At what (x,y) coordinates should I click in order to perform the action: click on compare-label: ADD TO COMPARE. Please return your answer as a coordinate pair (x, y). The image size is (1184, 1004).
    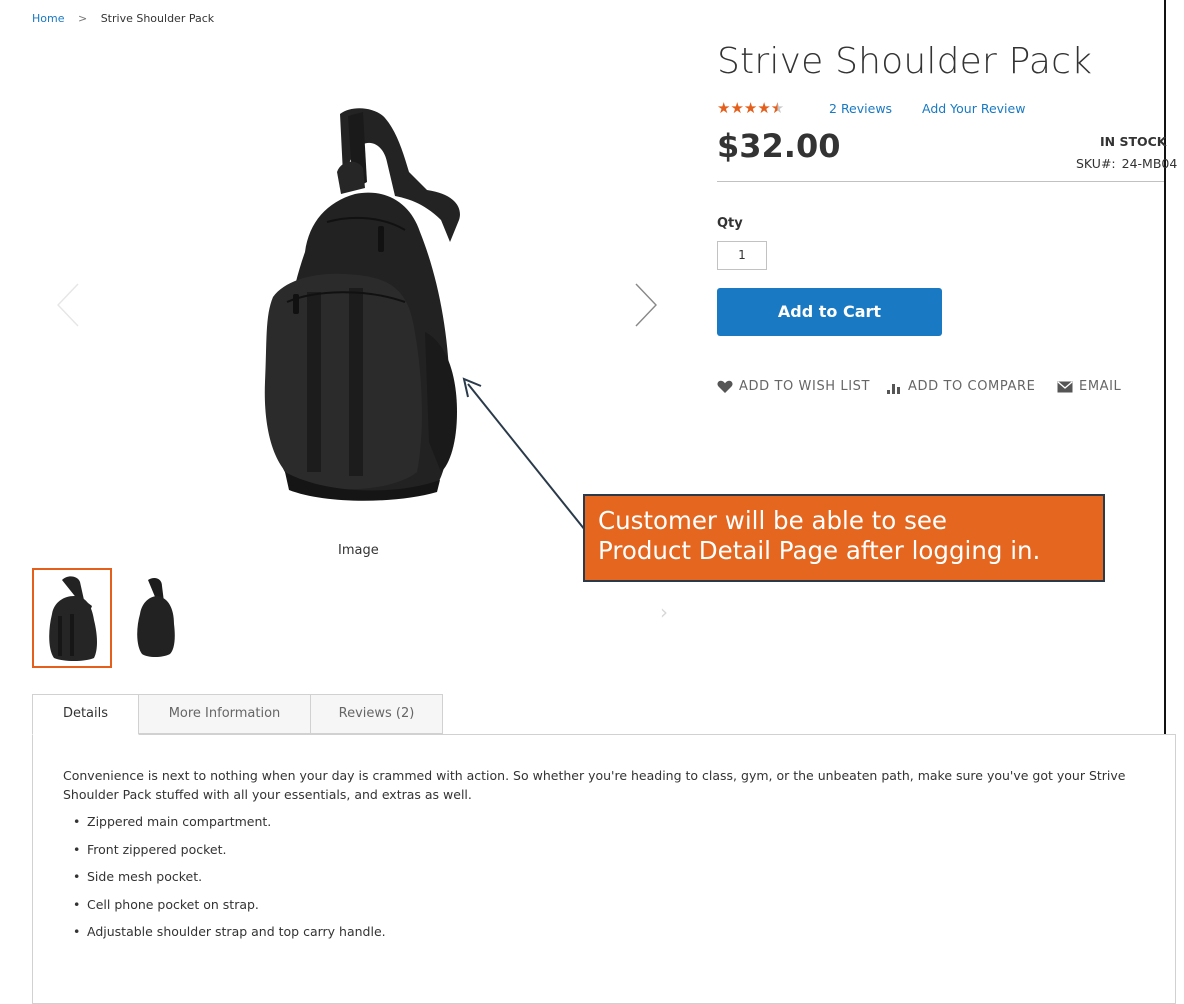
    Looking at the image, I should click on (972, 386).